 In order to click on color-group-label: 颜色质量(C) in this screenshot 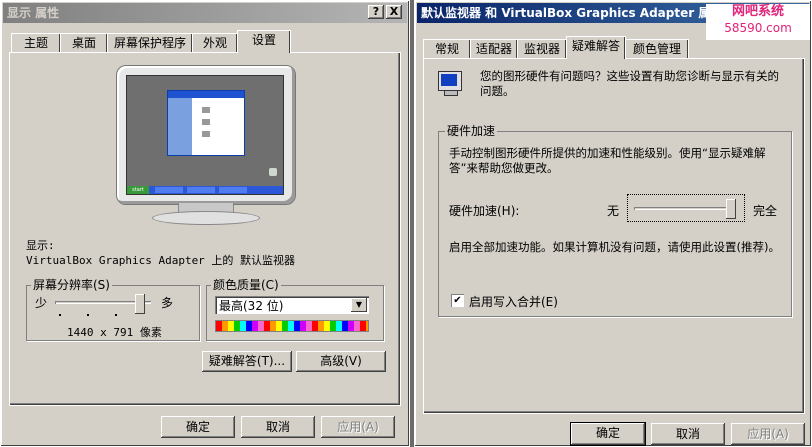, I will do `click(246, 285)`.